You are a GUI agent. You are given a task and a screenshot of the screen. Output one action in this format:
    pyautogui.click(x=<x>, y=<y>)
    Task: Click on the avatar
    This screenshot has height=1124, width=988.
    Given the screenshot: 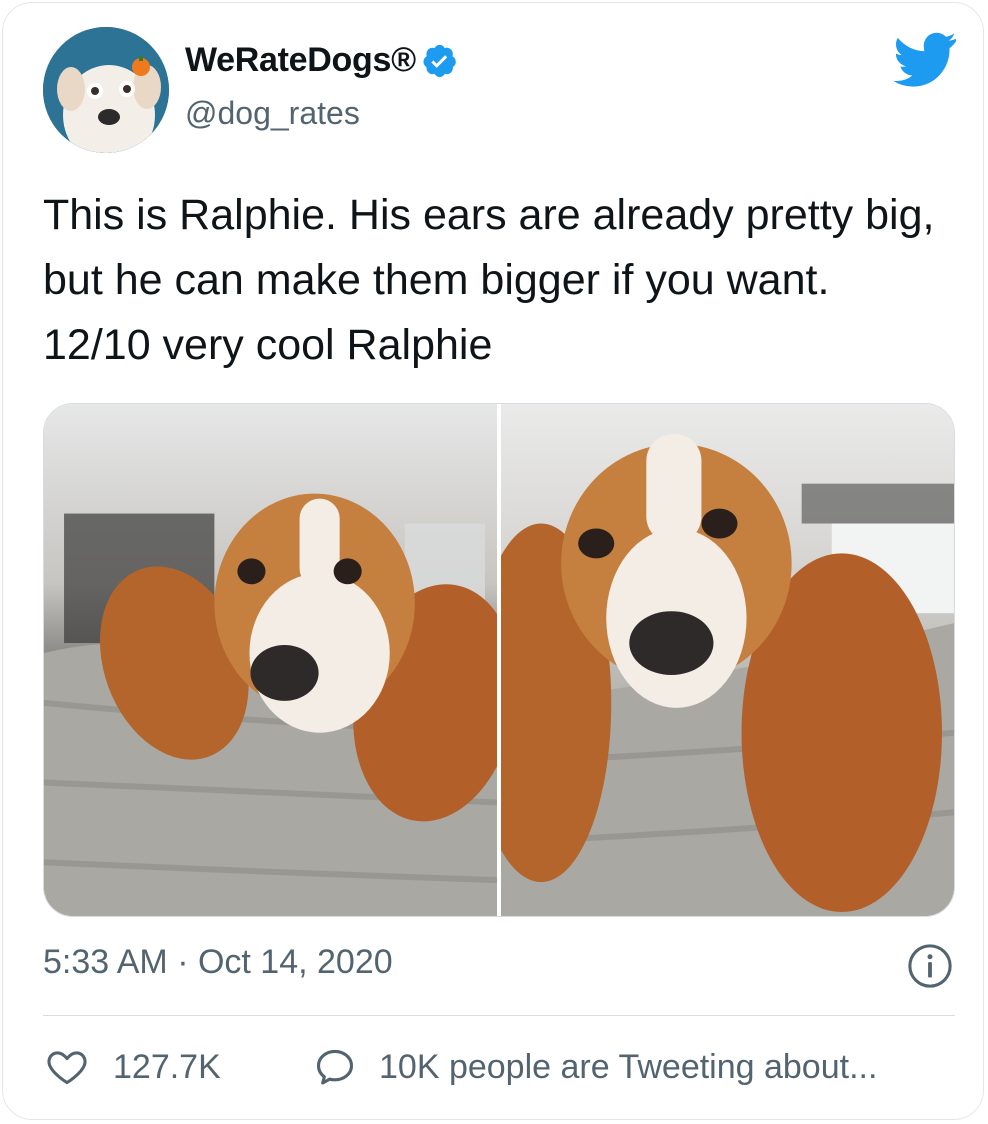 What is the action you would take?
    pyautogui.click(x=106, y=90)
    